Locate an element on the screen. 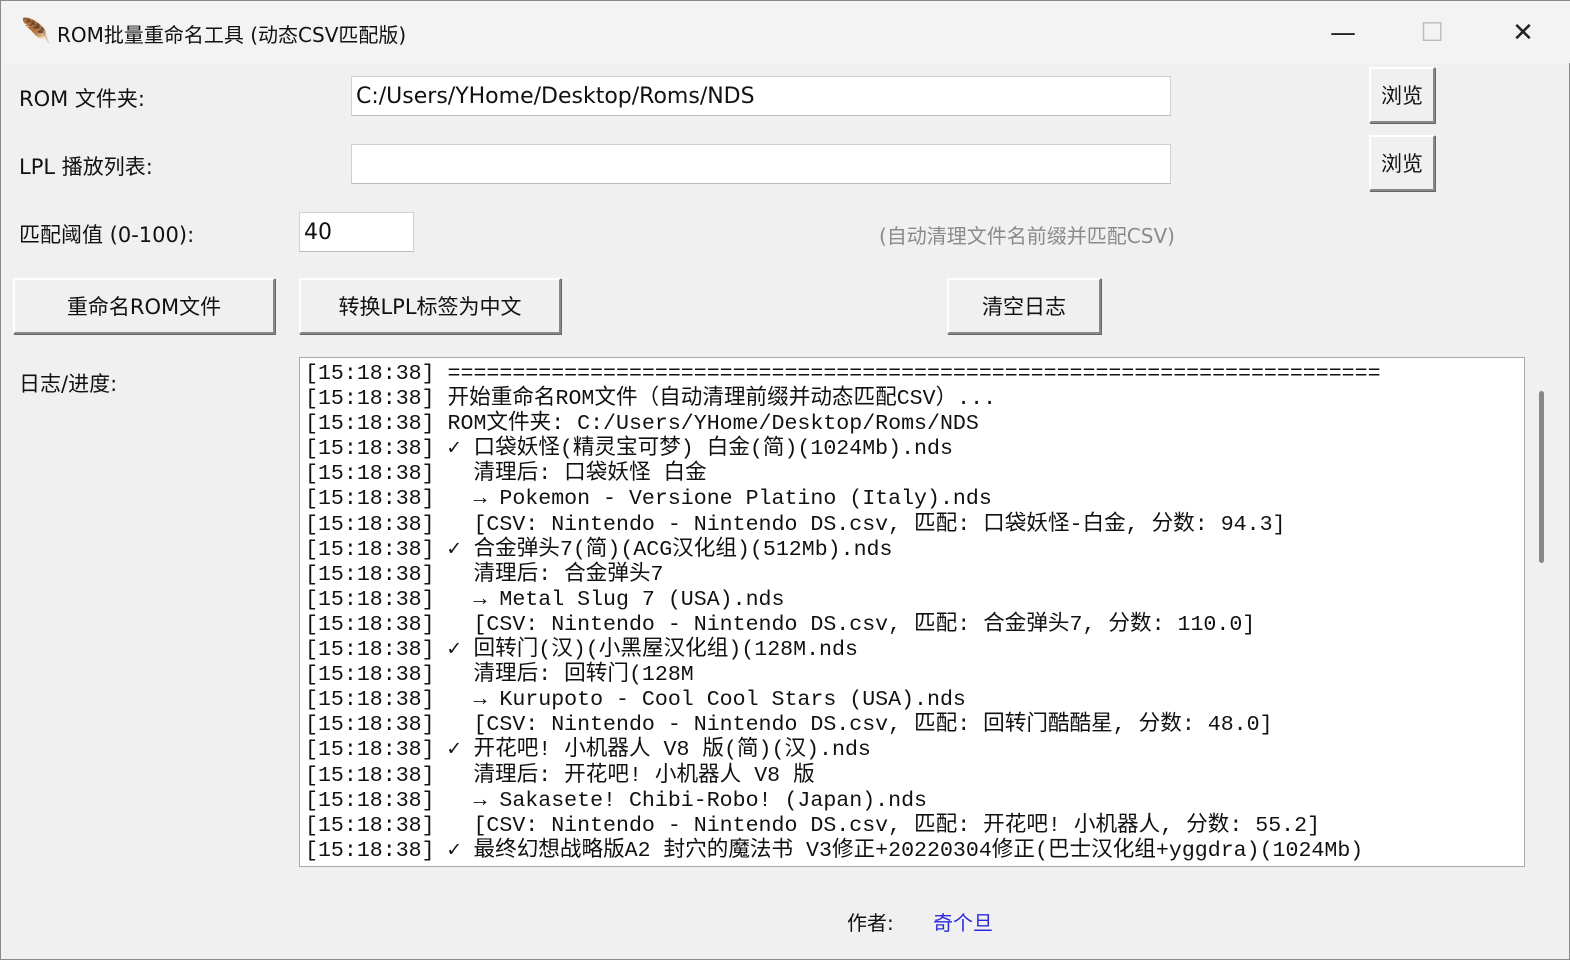 The width and height of the screenshot is (1570, 960). close-button: ✕ is located at coordinates (1523, 33).